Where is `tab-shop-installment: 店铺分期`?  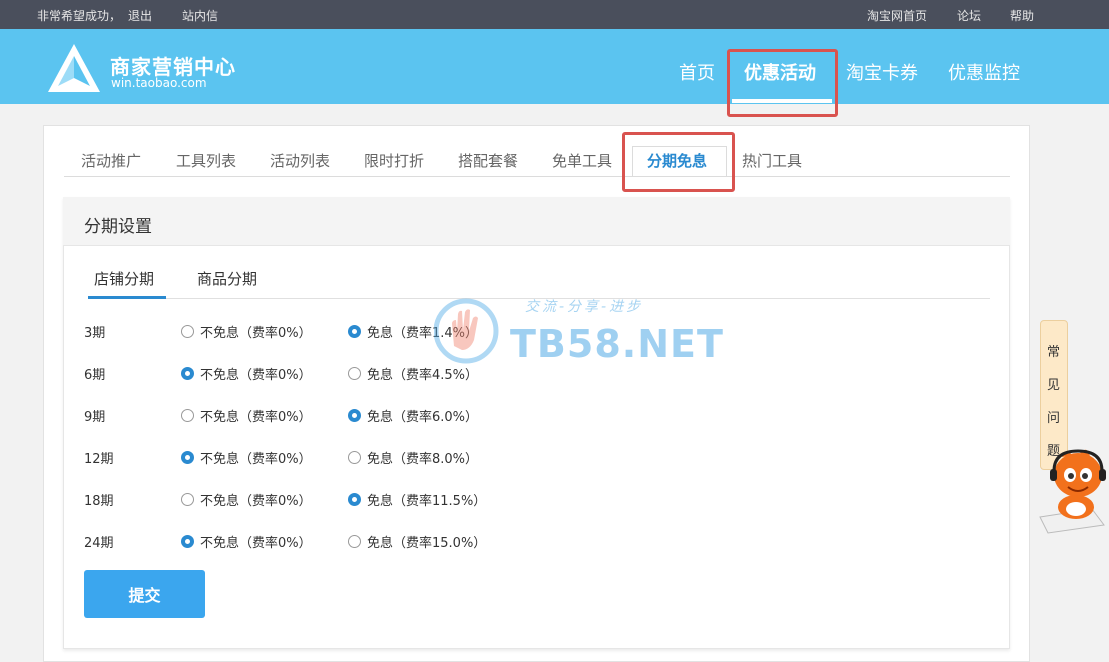 tab-shop-installment: 店铺分期 is located at coordinates (124, 278).